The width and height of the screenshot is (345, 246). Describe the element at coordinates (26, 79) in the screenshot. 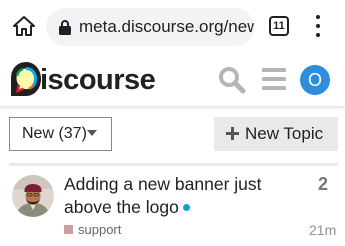

I see `discourse-logo-icon` at that location.